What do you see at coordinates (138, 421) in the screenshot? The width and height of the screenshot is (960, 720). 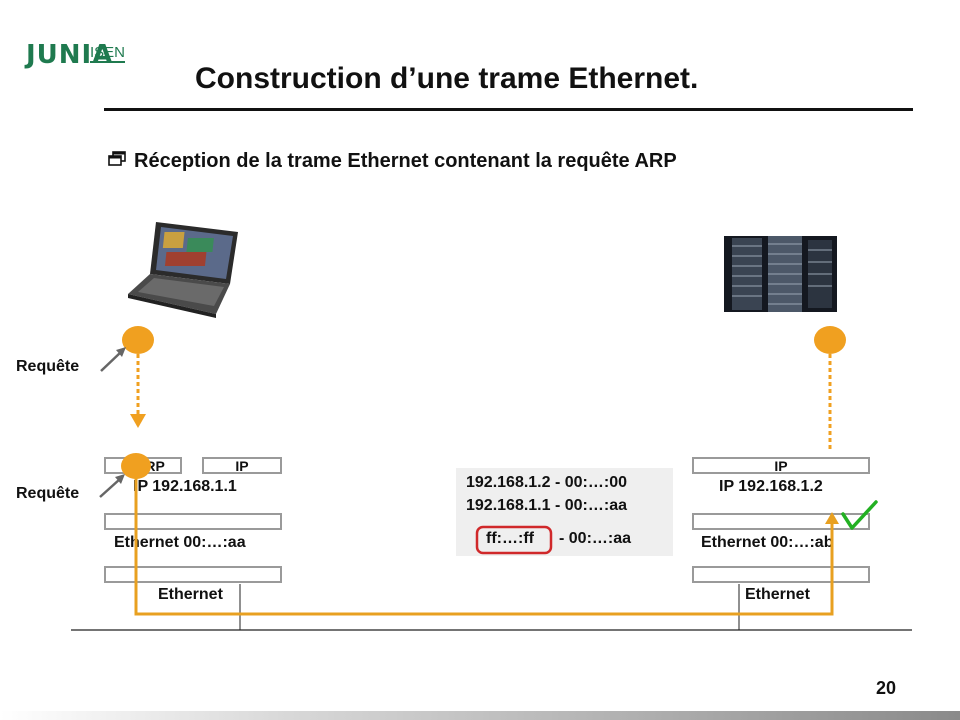 I see `left-dotted-arrowhead` at bounding box center [138, 421].